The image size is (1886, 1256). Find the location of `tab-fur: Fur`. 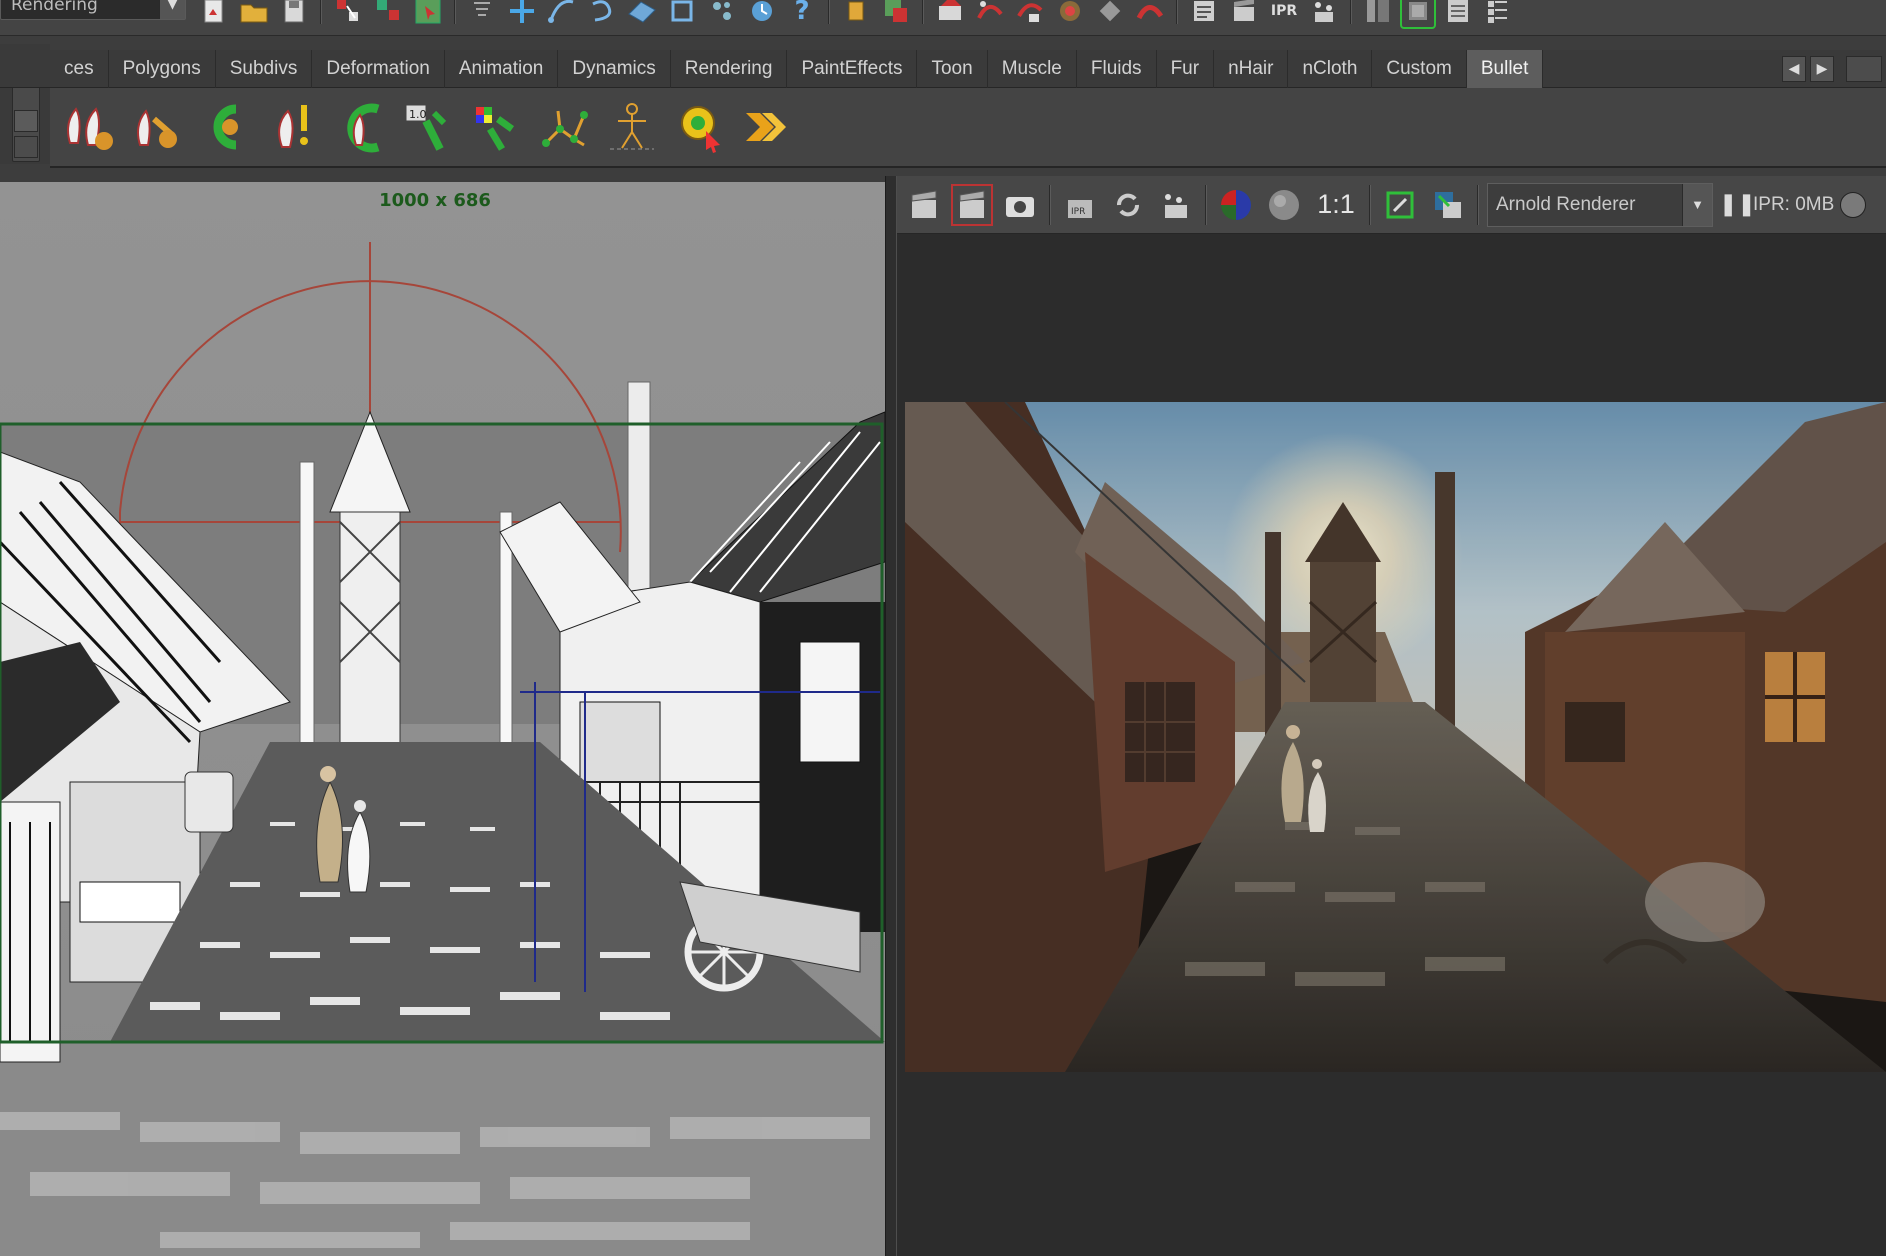

tab-fur: Fur is located at coordinates (1186, 69).